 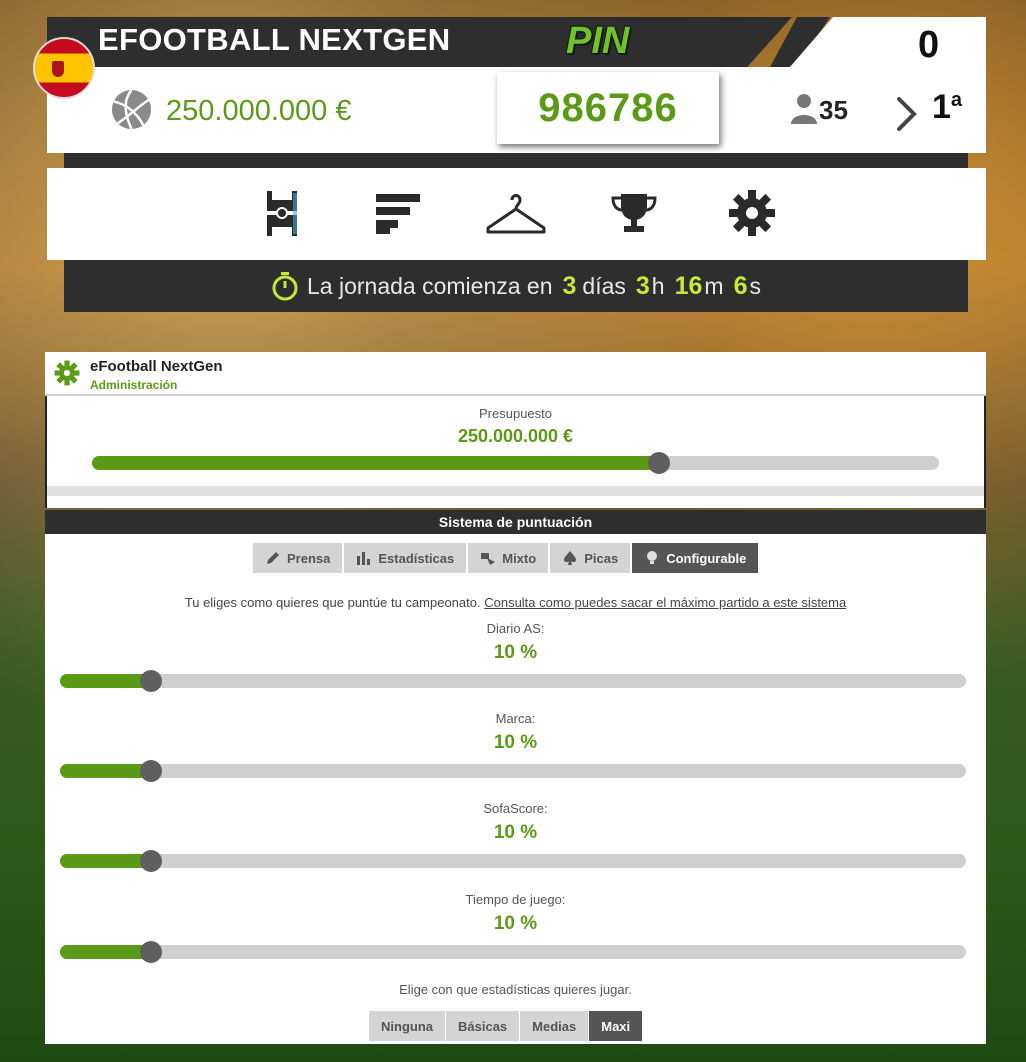 I want to click on budget-slider, so click(x=515, y=463).